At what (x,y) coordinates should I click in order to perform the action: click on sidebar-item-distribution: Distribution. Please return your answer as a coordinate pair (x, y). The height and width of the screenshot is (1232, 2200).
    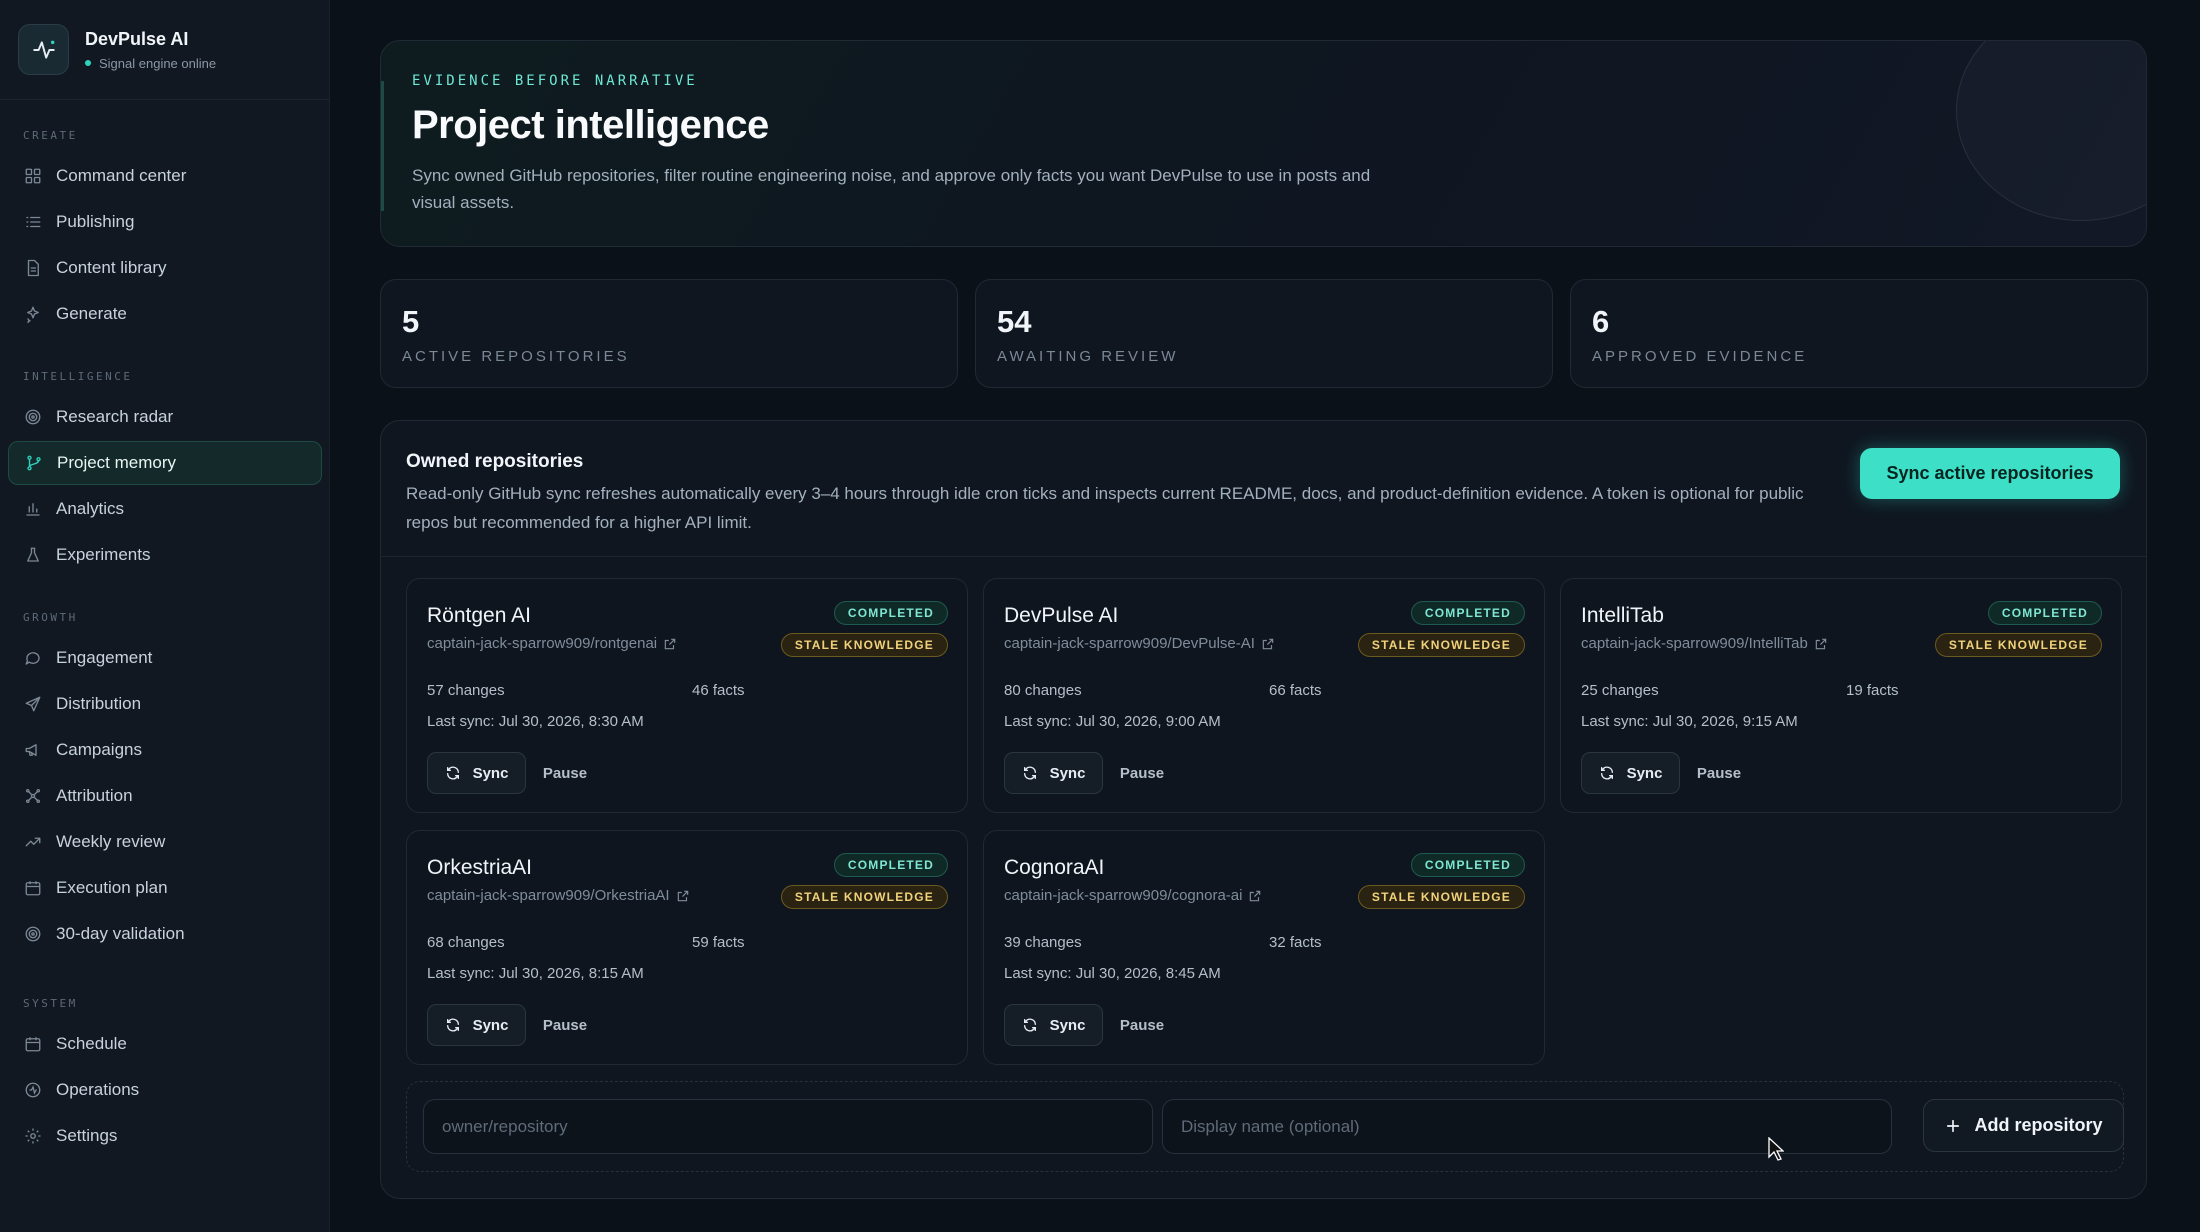
    Looking at the image, I should click on (165, 704).